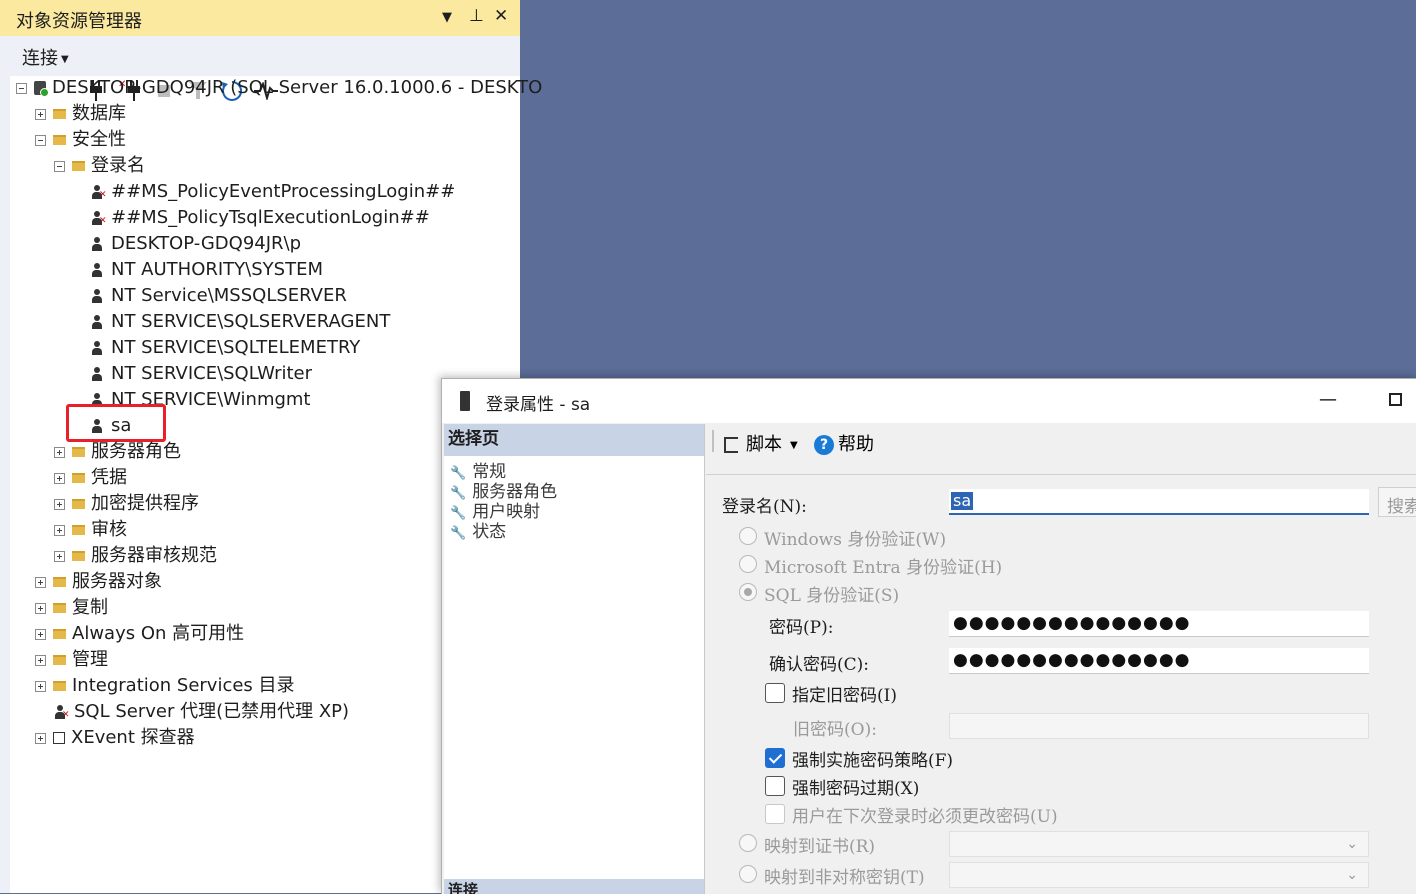  I want to click on help-button: ? 帮助, so click(844, 443).